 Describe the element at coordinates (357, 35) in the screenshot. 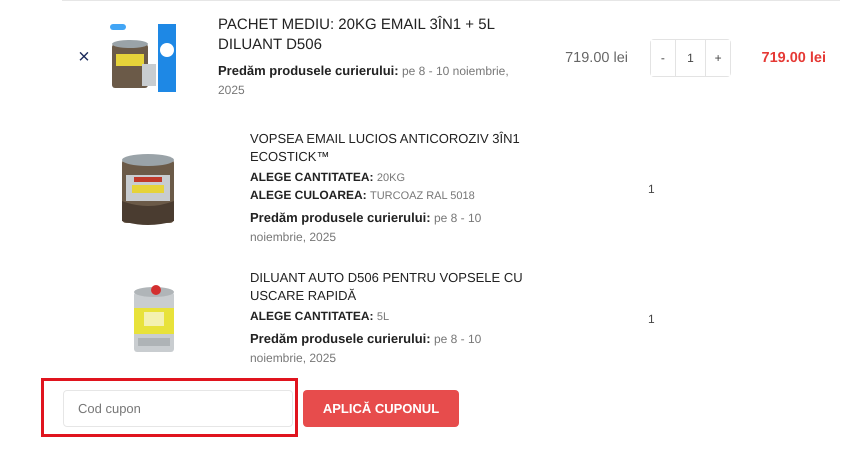

I see `product-title: PACHET MEDIU: 20KG EMAIL 3ÎN1 + 5L DILUANT D506` at that location.